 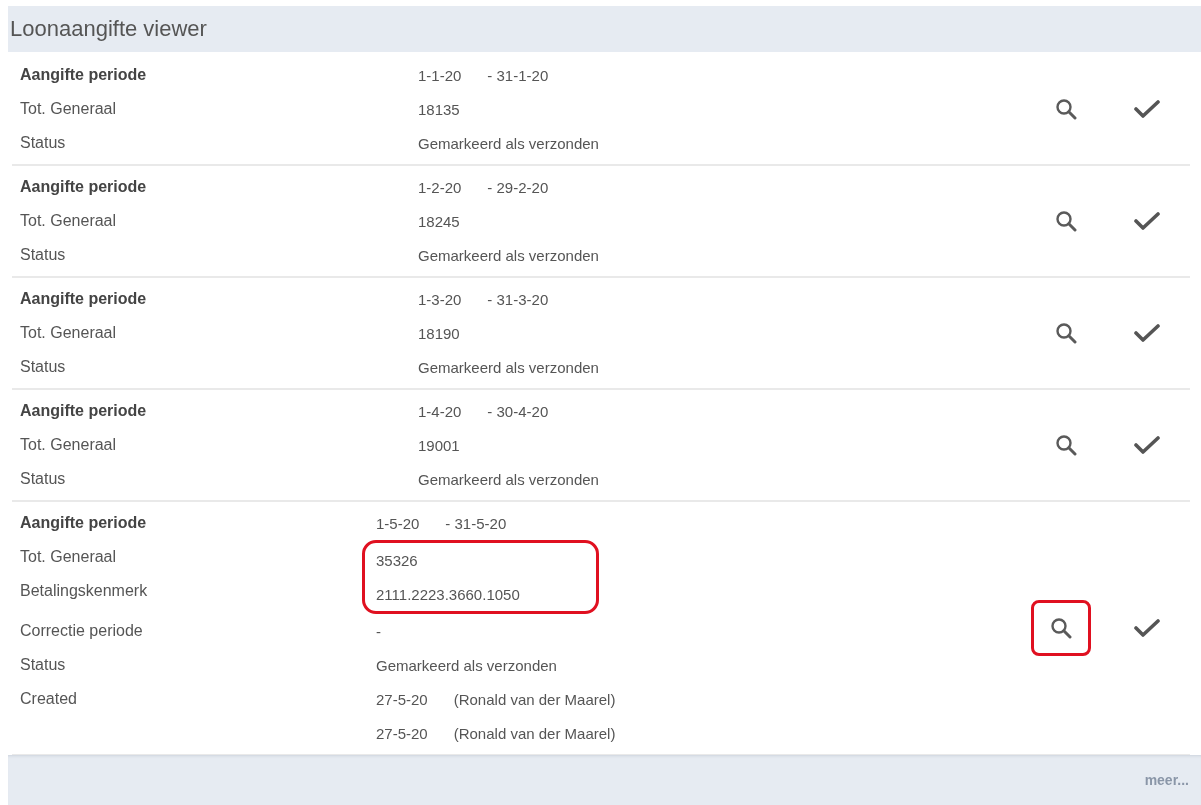 I want to click on field-label: Correctie periode, so click(x=82, y=631).